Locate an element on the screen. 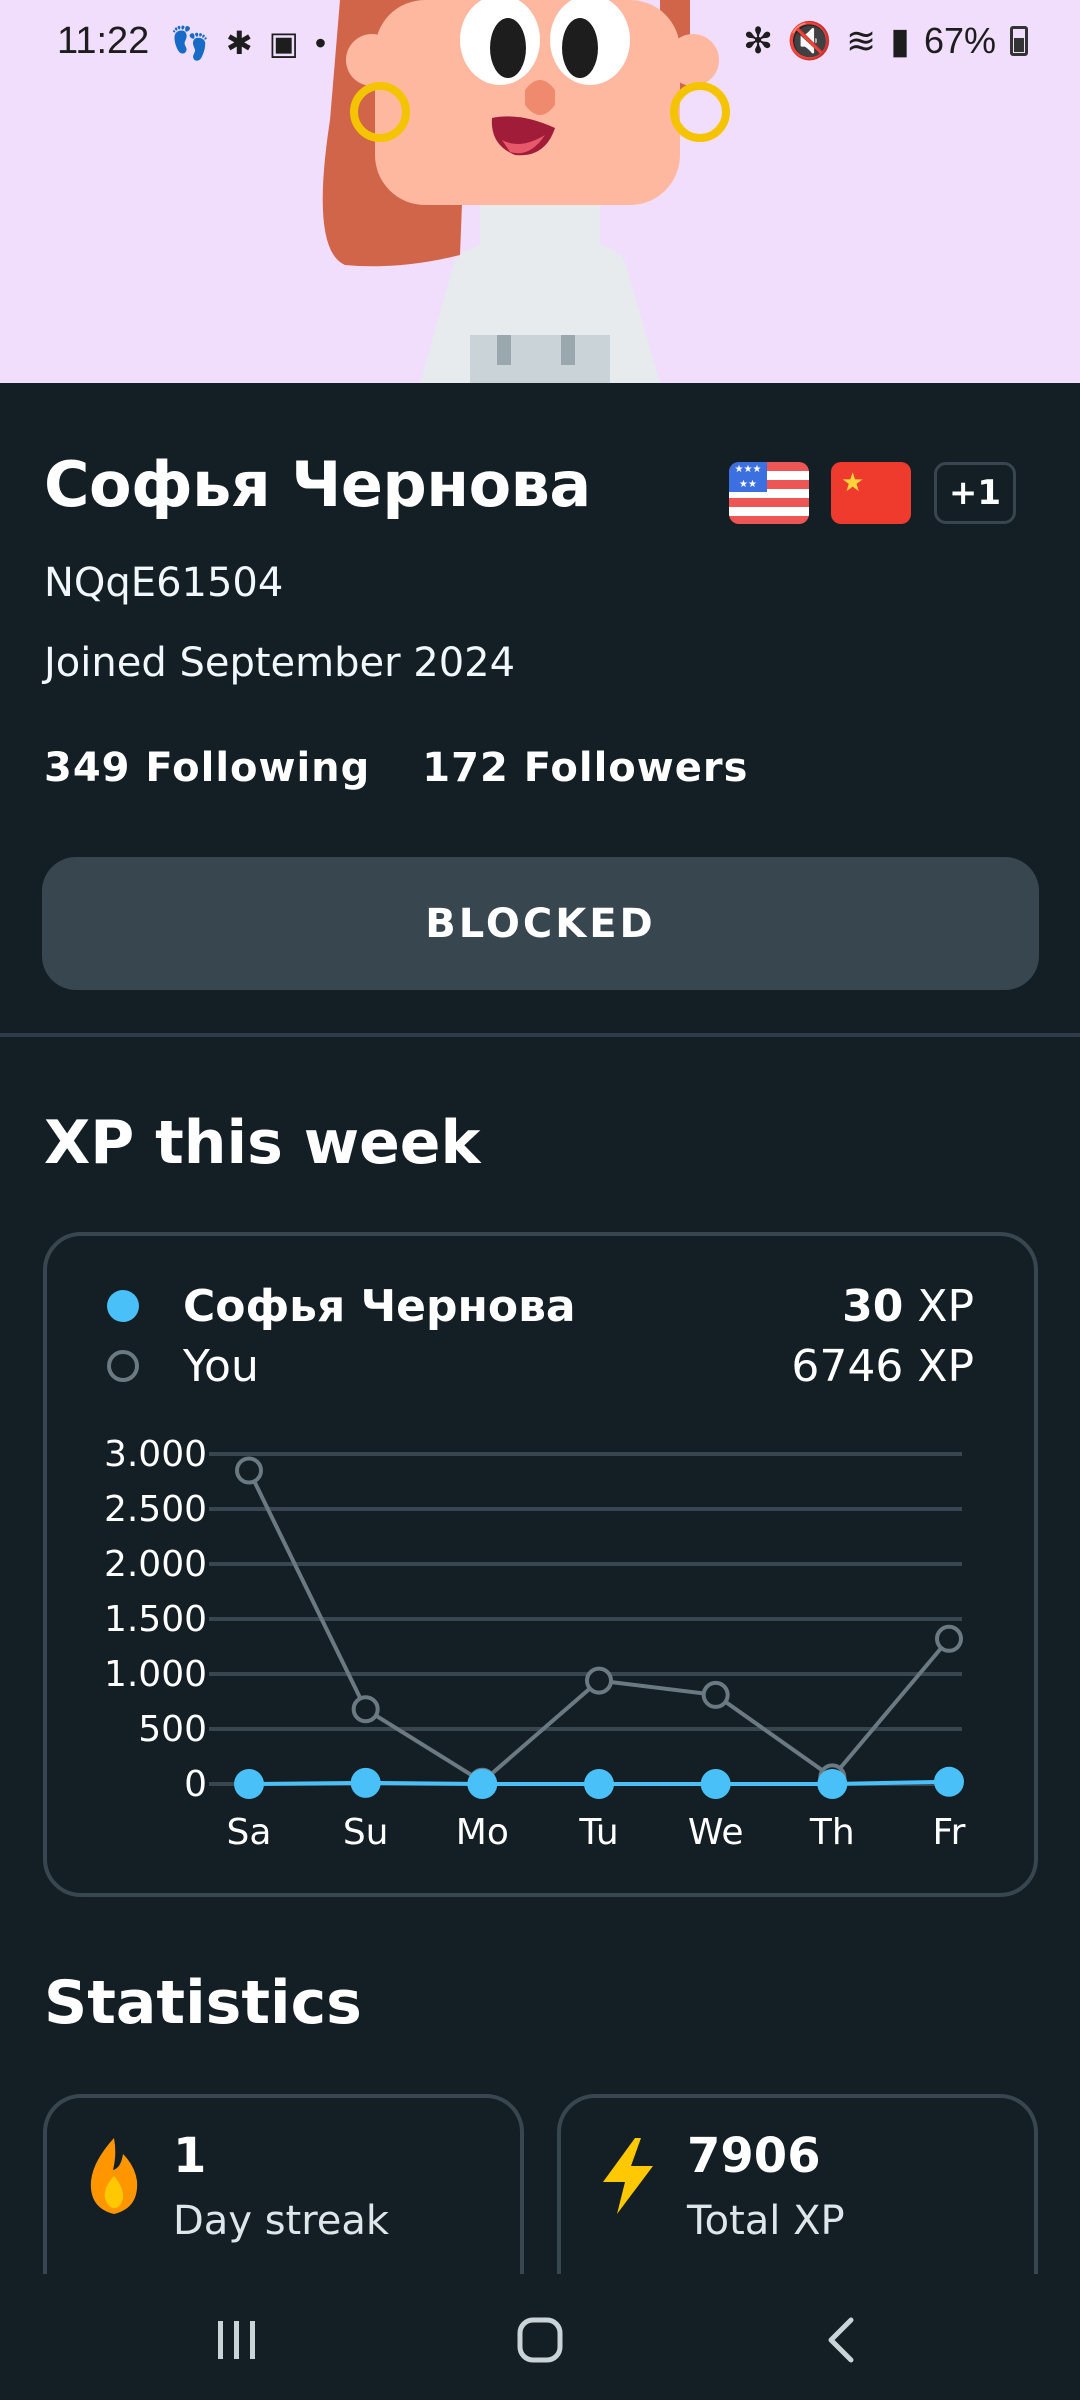  xp-section-title: XP this week is located at coordinates (262, 1143).